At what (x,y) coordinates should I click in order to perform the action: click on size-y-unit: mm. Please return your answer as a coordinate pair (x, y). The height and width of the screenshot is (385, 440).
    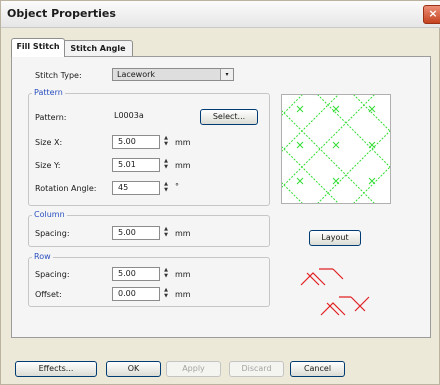
    Looking at the image, I should click on (183, 165).